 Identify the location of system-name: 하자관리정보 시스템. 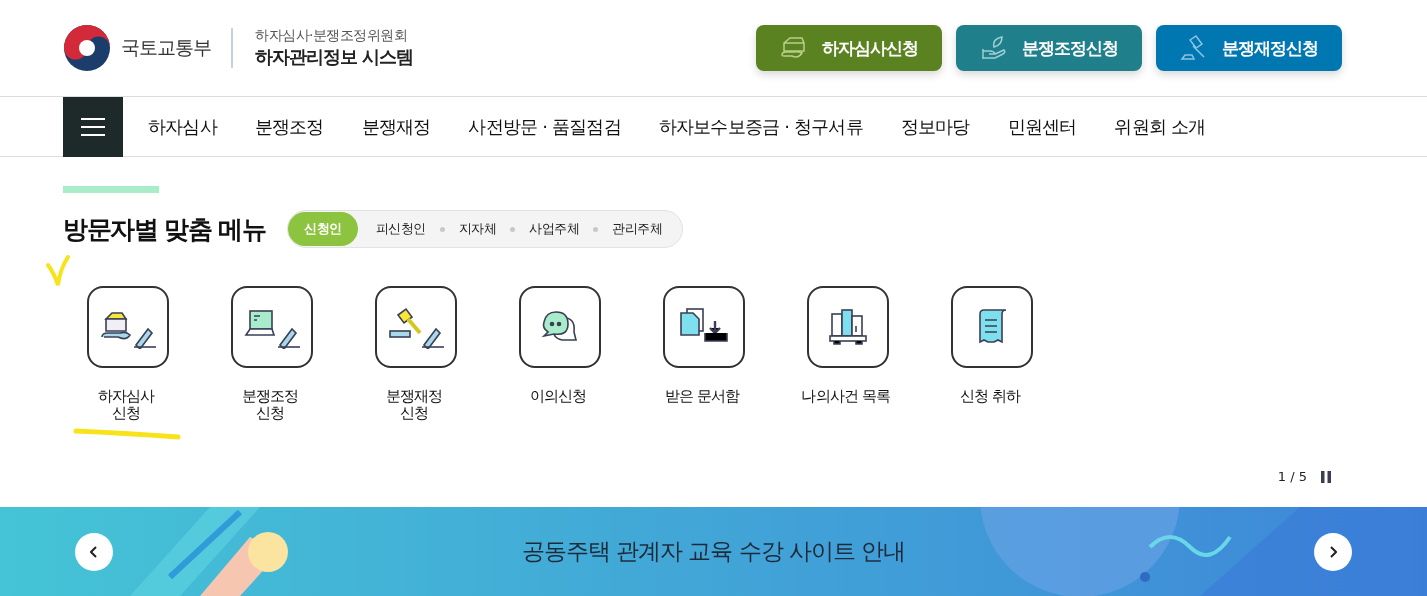
(334, 57).